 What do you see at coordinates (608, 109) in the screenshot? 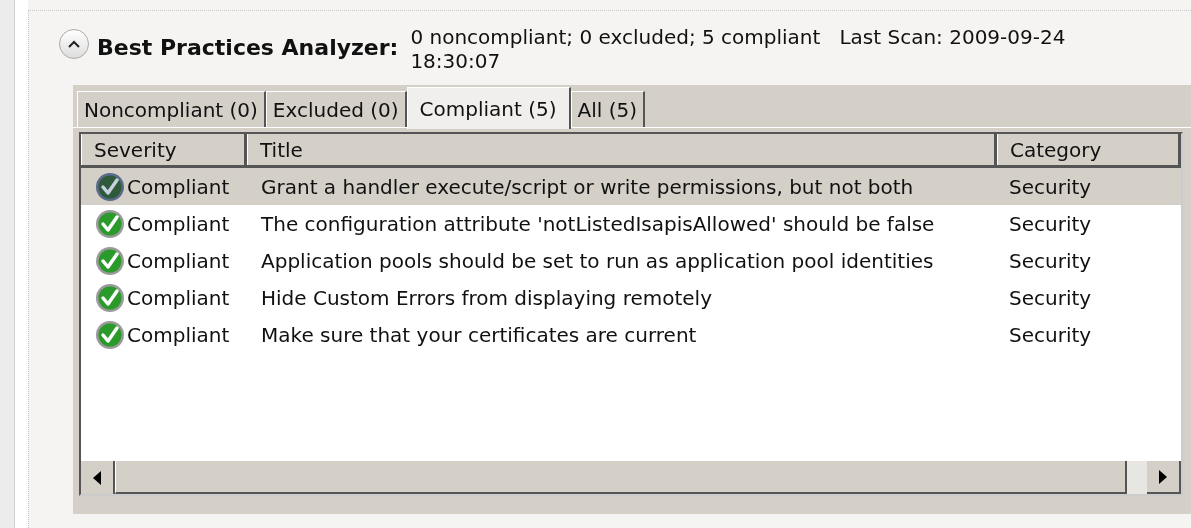
I see `tab: All (5)` at bounding box center [608, 109].